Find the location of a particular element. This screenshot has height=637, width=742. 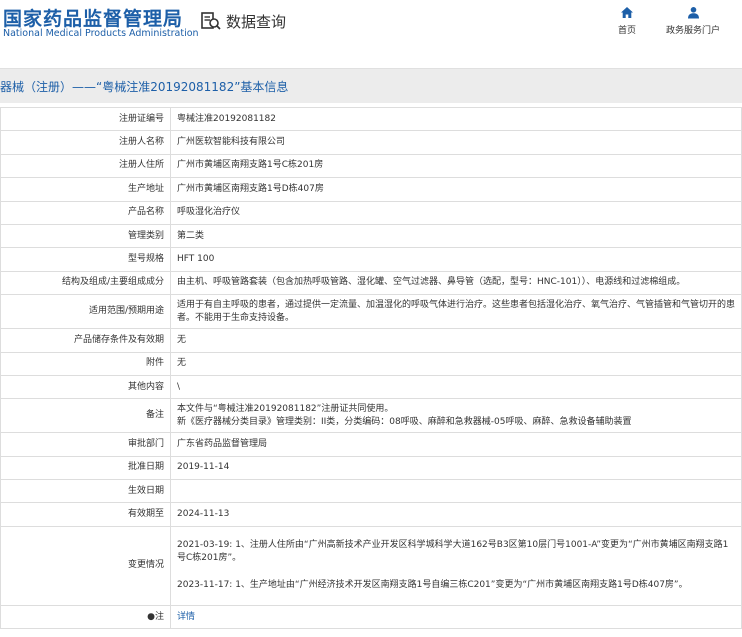

field-value: 2019-11-14 is located at coordinates (456, 468).